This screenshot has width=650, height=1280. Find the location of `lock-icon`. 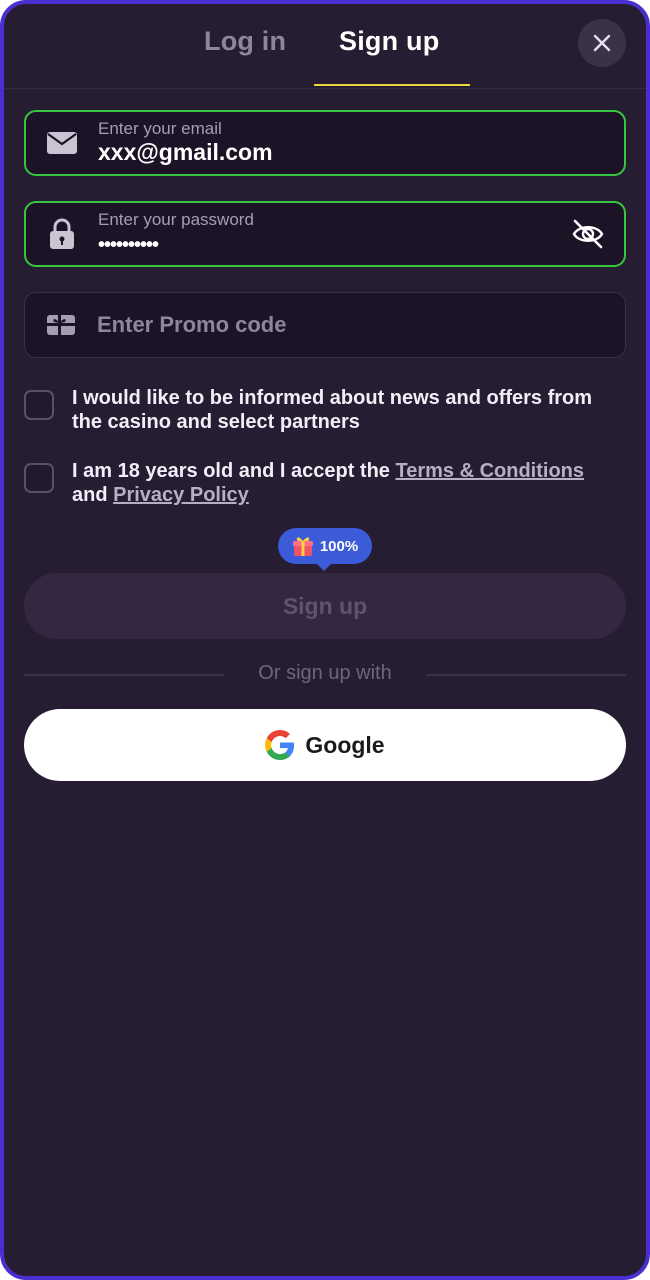

lock-icon is located at coordinates (62, 234).